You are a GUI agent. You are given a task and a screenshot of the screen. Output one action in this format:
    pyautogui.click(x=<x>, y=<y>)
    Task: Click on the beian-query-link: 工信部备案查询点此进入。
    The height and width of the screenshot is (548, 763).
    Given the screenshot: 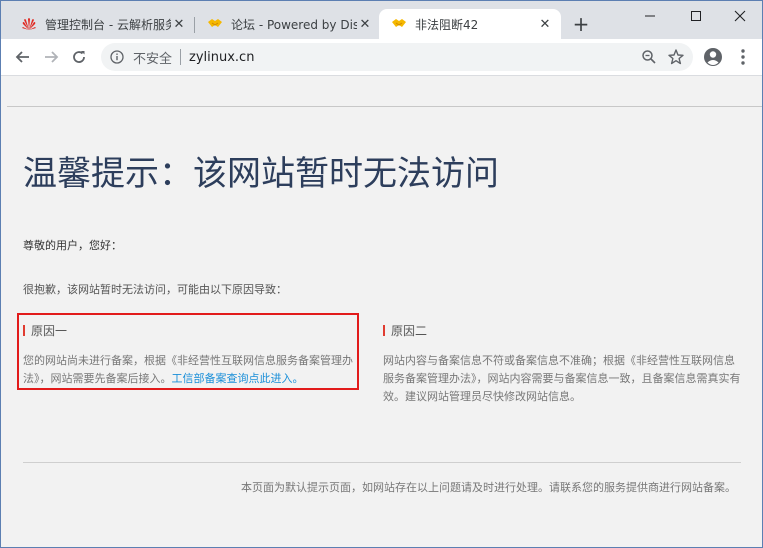 What is the action you would take?
    pyautogui.click(x=238, y=378)
    